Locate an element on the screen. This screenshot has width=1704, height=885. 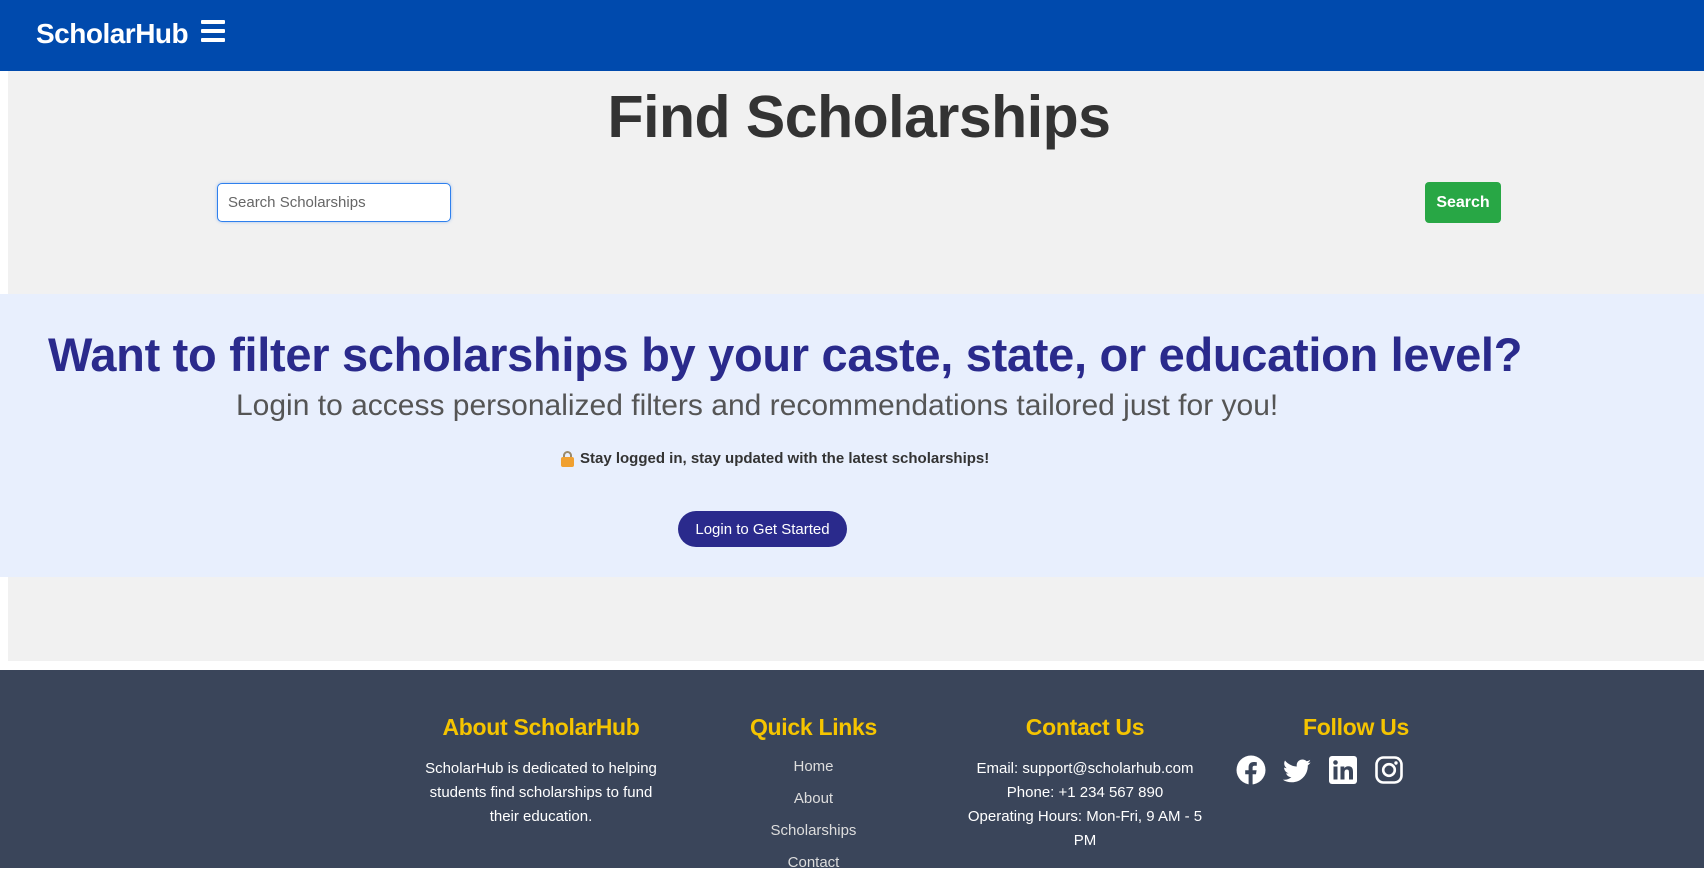
footer-links-title: Quick Links is located at coordinates (813, 727).